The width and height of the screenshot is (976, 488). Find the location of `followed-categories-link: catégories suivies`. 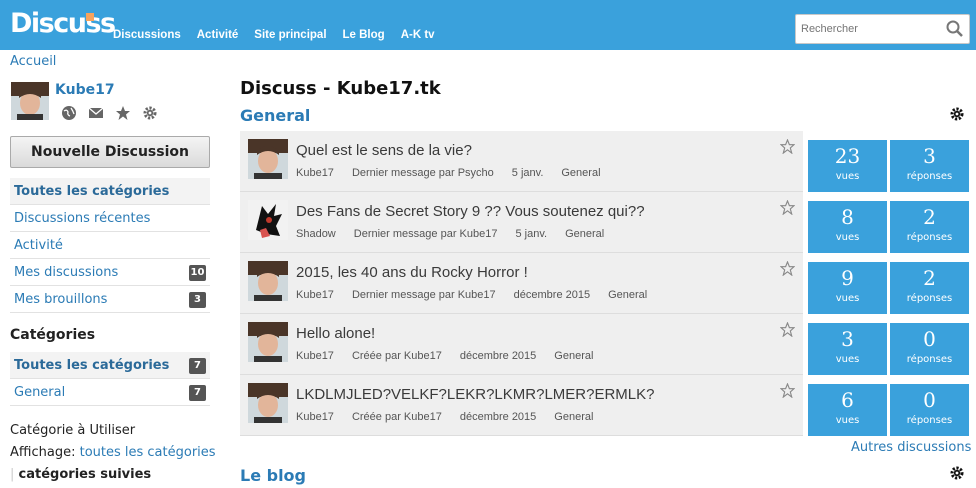

followed-categories-link: catégories suivies is located at coordinates (85, 474).